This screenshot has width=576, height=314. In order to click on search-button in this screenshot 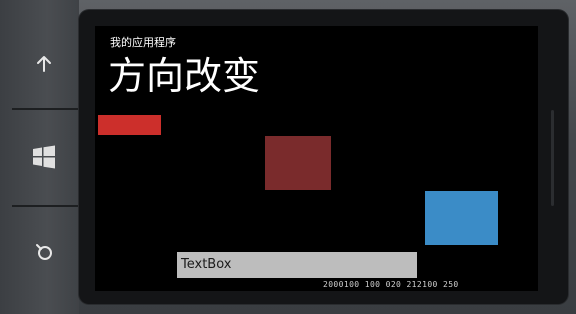, I will do `click(44, 252)`.